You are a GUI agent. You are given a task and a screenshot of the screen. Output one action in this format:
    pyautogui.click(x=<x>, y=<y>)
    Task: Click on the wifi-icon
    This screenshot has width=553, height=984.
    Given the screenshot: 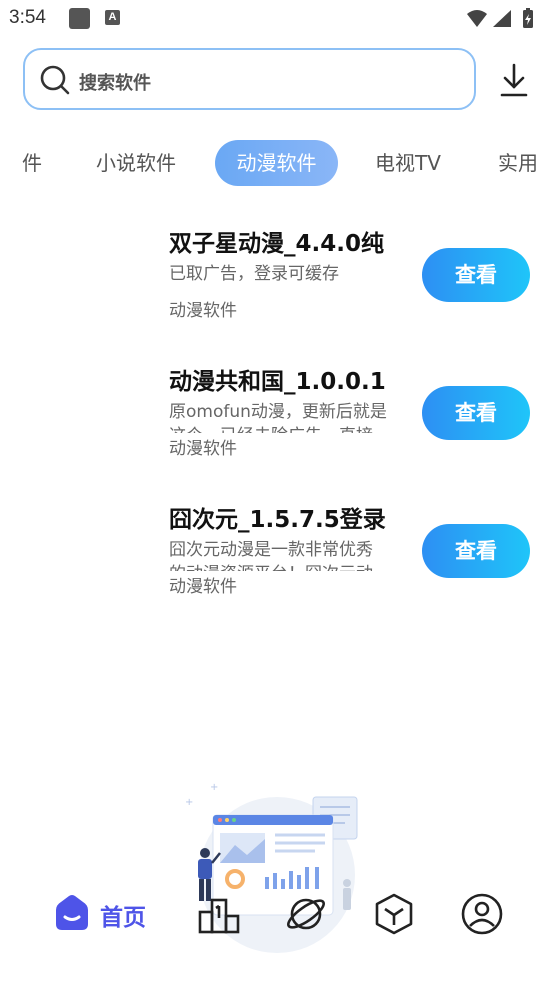 What is the action you would take?
    pyautogui.click(x=477, y=18)
    